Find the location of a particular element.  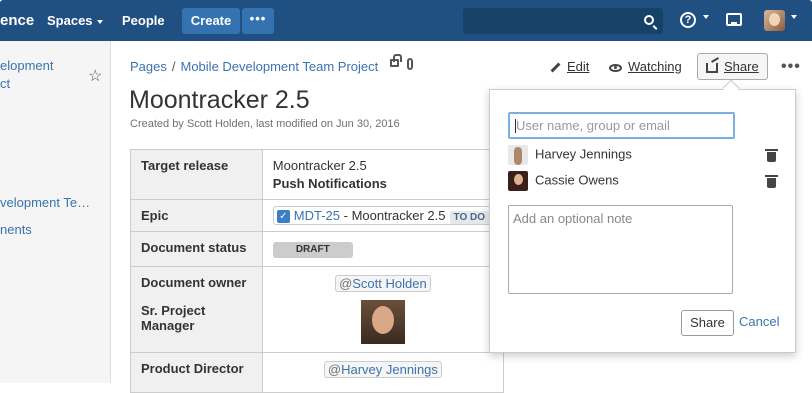

pencil-icon is located at coordinates (555, 67).